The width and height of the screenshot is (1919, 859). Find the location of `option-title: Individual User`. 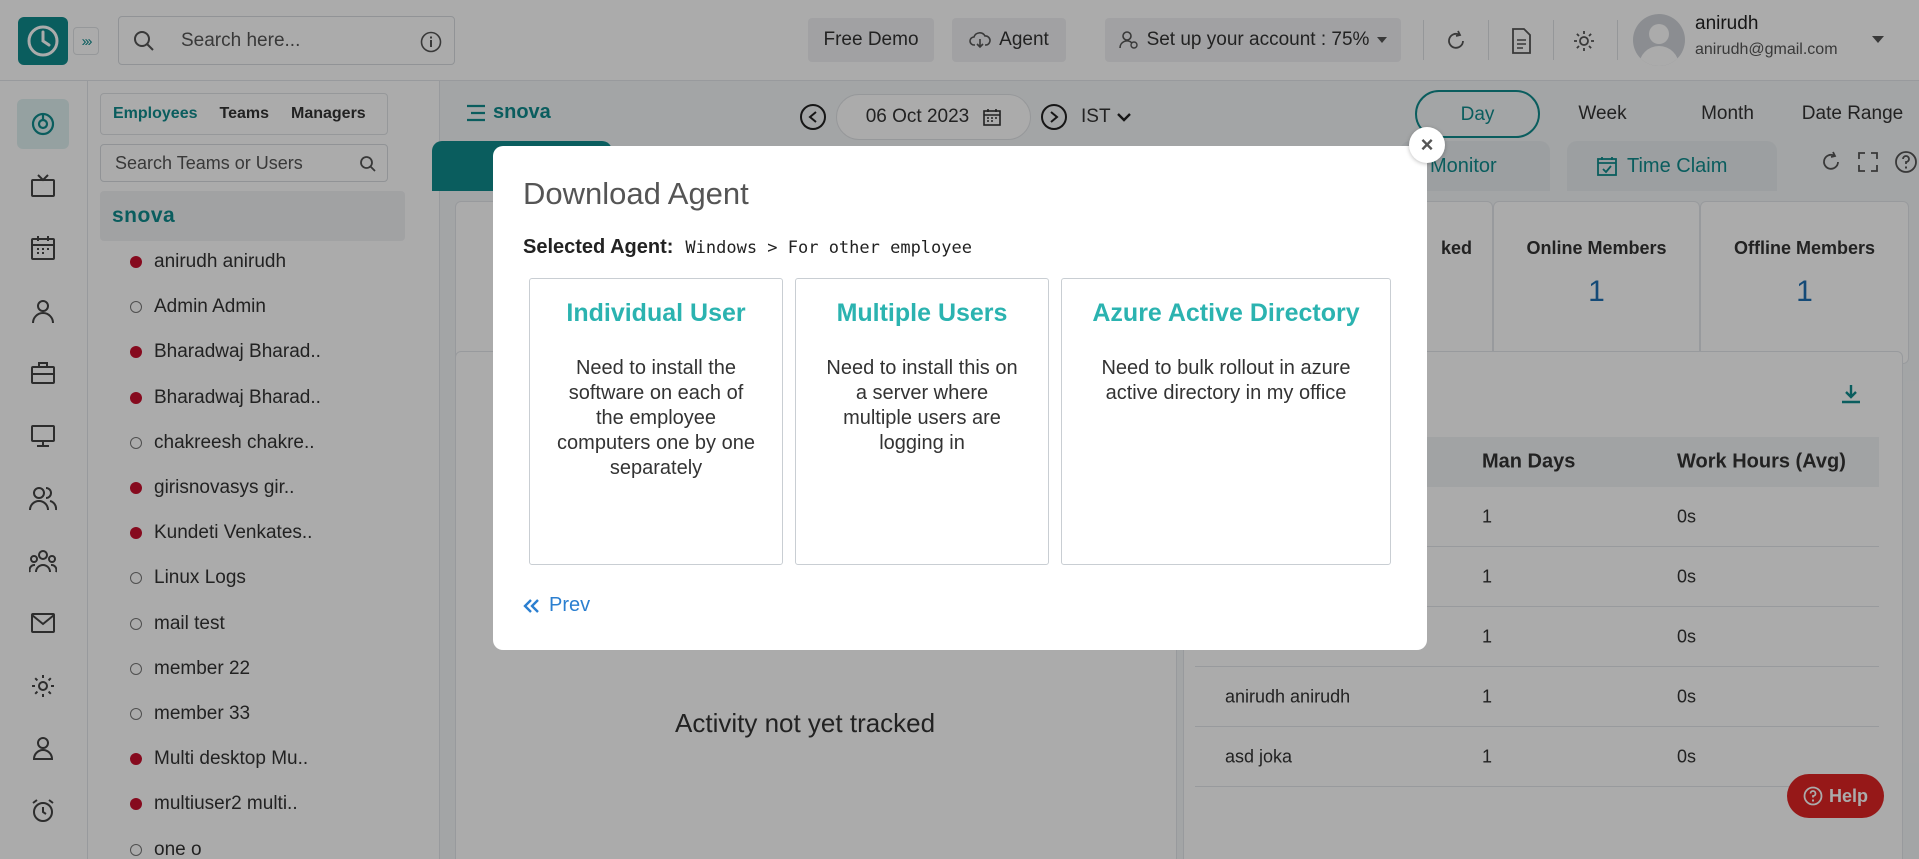

option-title: Individual User is located at coordinates (656, 313).